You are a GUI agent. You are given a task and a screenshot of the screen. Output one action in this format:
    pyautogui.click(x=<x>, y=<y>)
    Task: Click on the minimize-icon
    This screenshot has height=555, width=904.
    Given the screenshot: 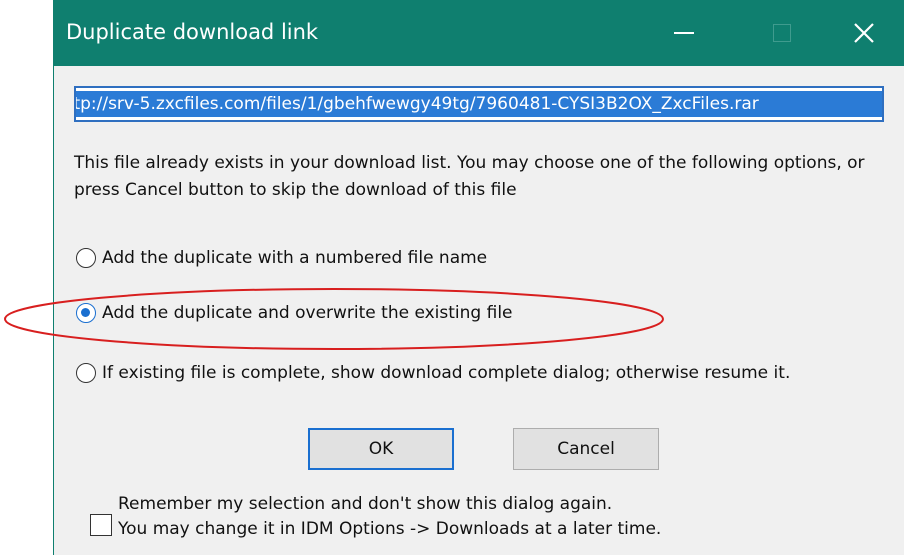 What is the action you would take?
    pyautogui.click(x=684, y=33)
    